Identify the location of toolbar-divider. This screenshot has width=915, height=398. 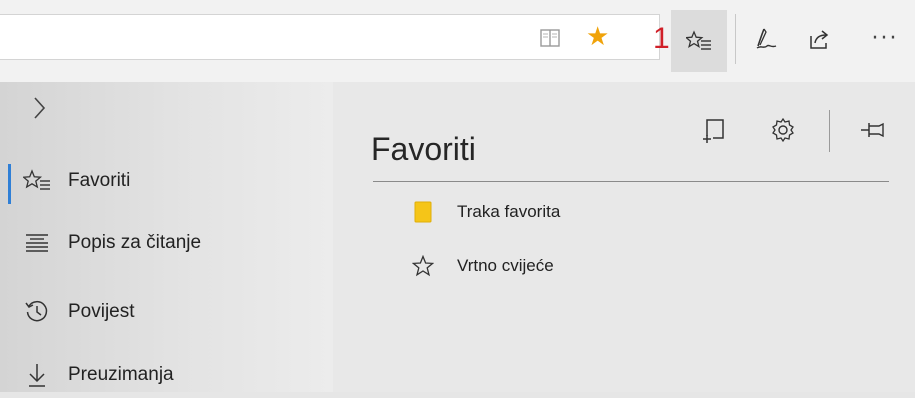
(735, 39).